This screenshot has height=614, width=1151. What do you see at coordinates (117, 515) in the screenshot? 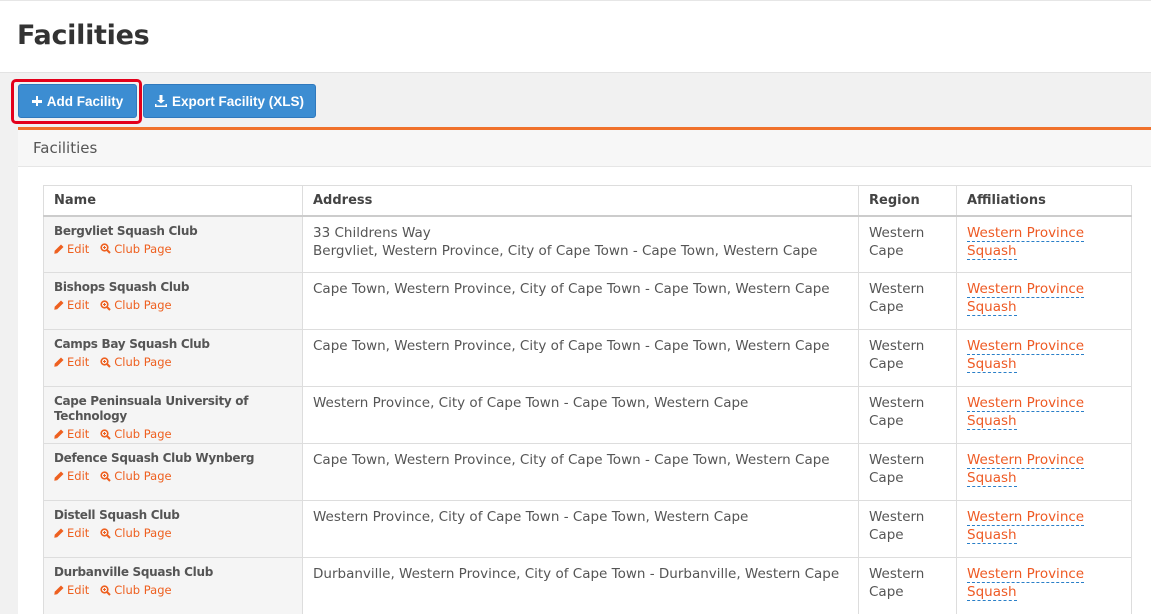
I see `facility-name: Distell Squash Club` at bounding box center [117, 515].